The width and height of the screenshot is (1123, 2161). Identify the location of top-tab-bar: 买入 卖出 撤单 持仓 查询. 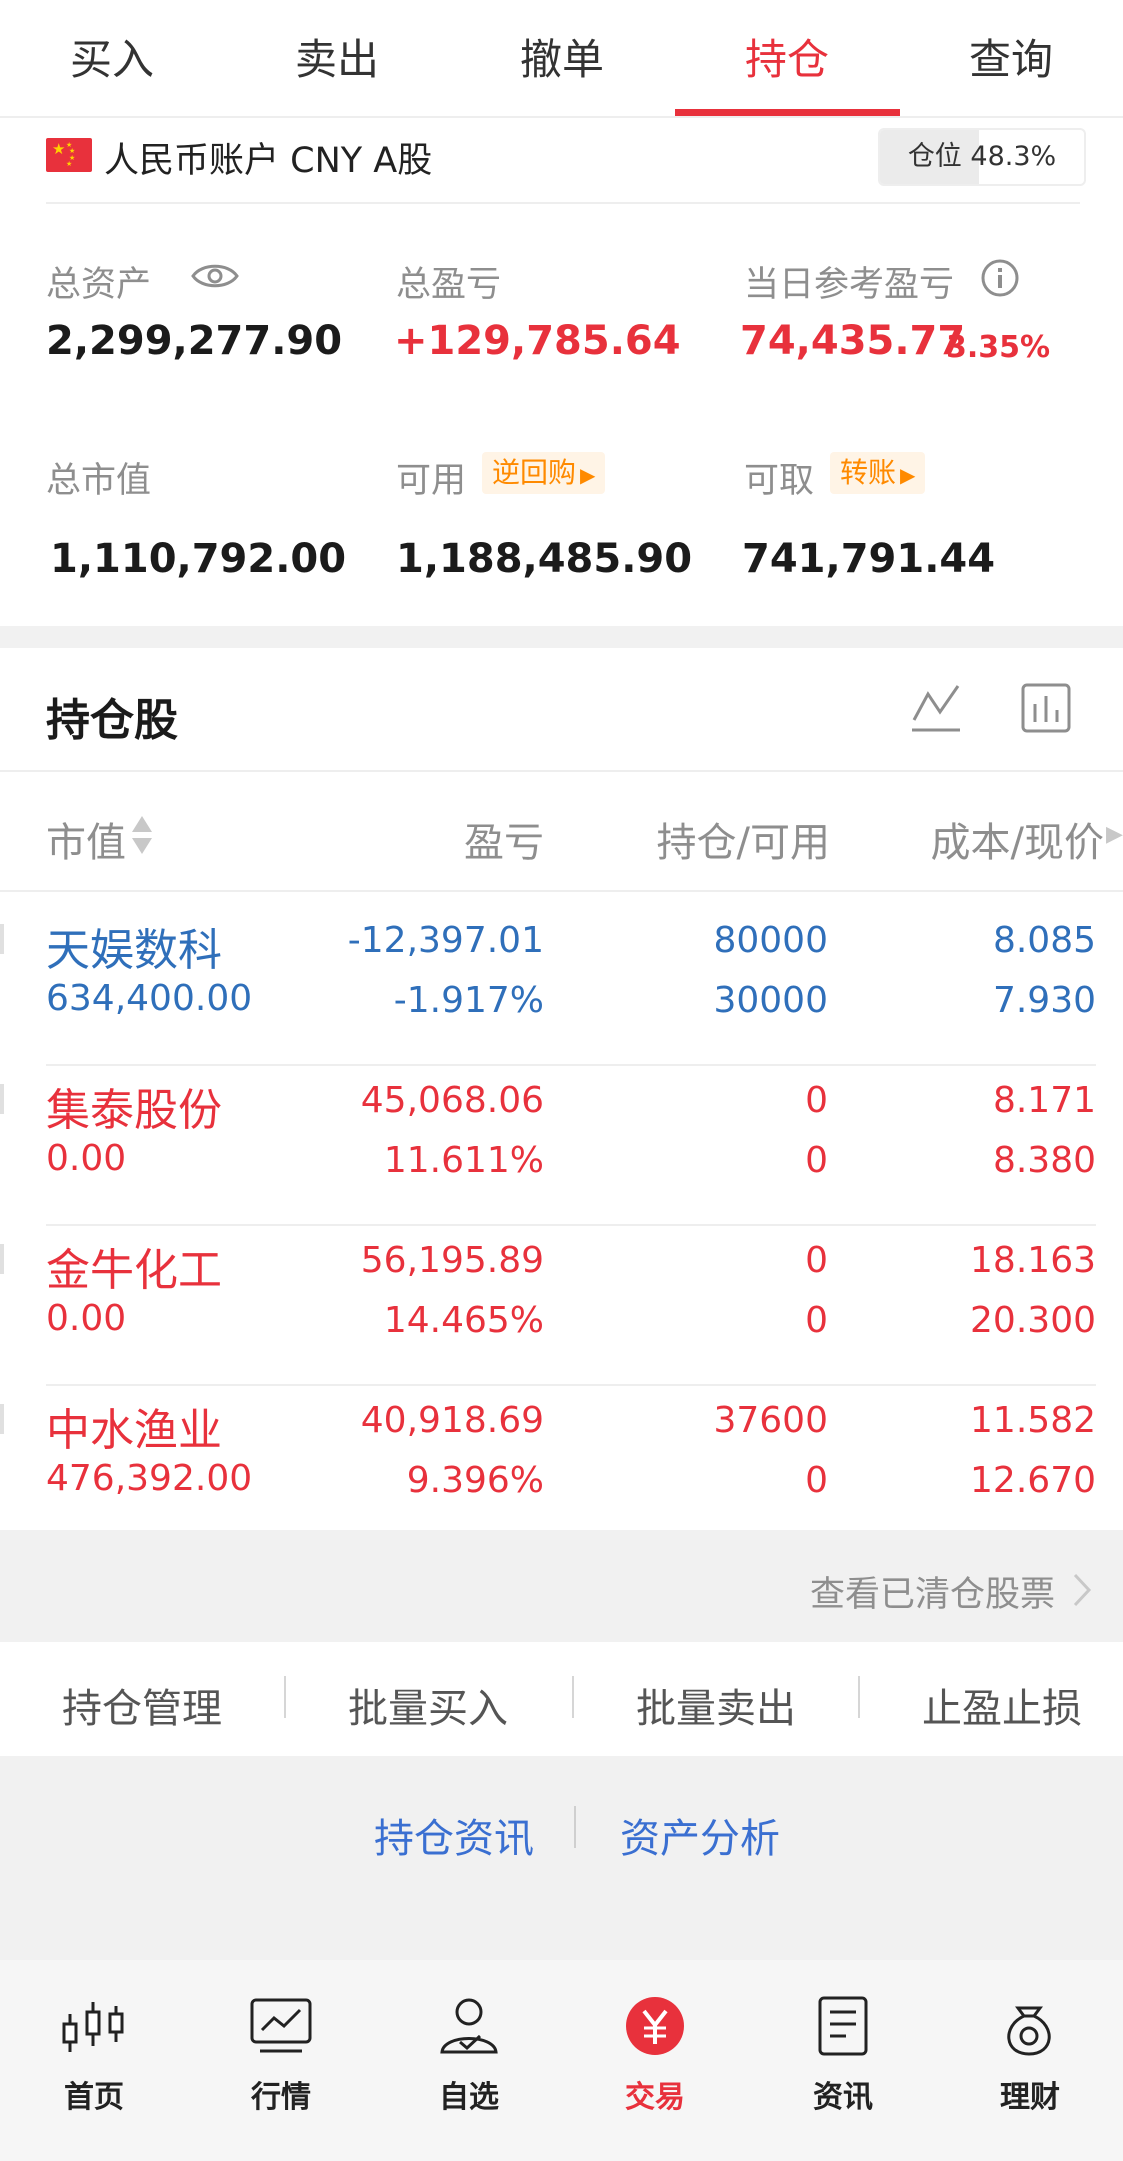
(561, 59).